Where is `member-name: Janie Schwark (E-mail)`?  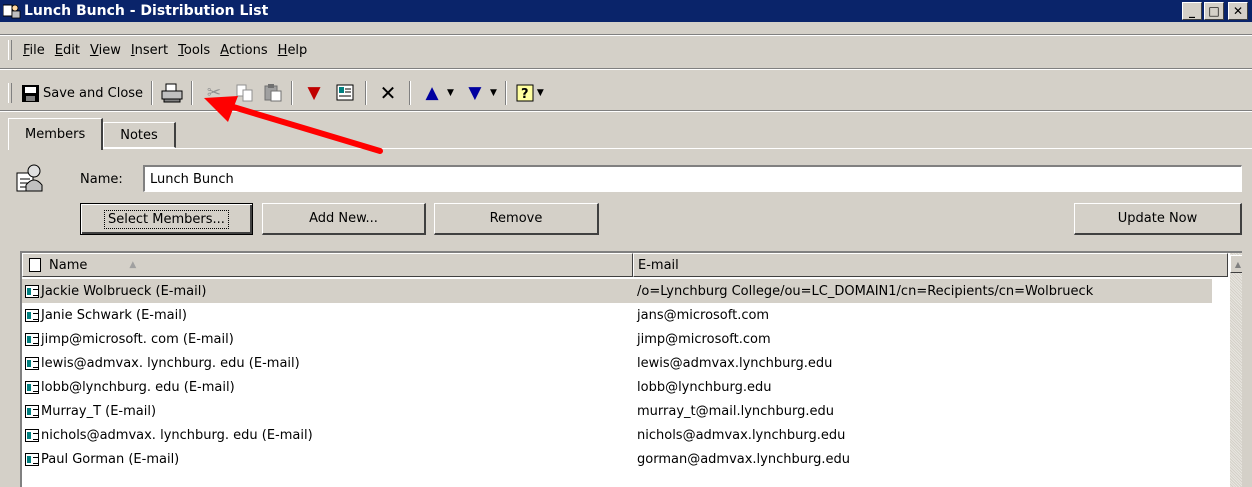 member-name: Janie Schwark (E-mail) is located at coordinates (114, 315).